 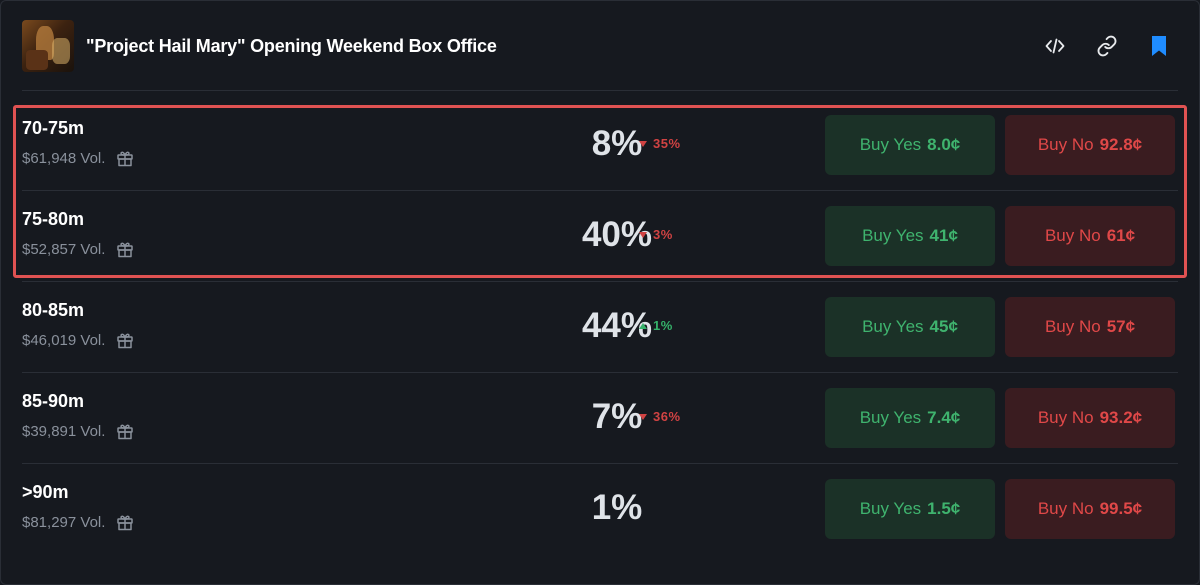 I want to click on buy-no-price: 93.2¢, so click(x=1121, y=417).